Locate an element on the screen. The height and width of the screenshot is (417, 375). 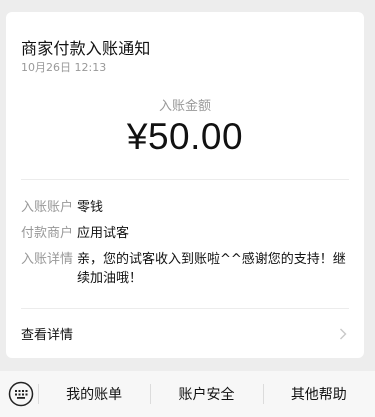
keyboard-icon is located at coordinates (21, 394).